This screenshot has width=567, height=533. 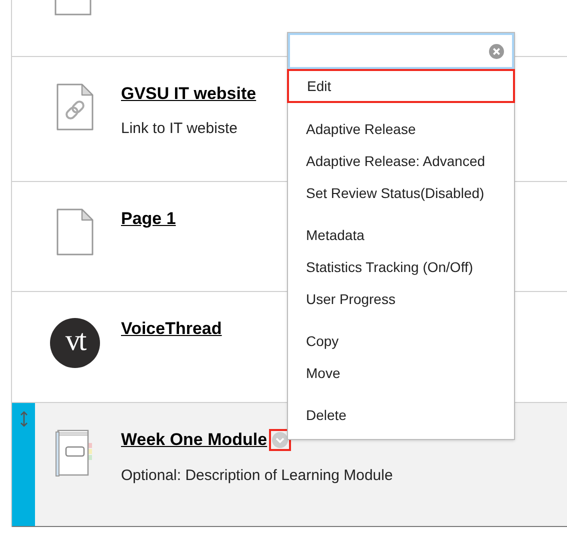 What do you see at coordinates (257, 476) in the screenshot?
I see `item-description: Optional: Description of Learning Module` at bounding box center [257, 476].